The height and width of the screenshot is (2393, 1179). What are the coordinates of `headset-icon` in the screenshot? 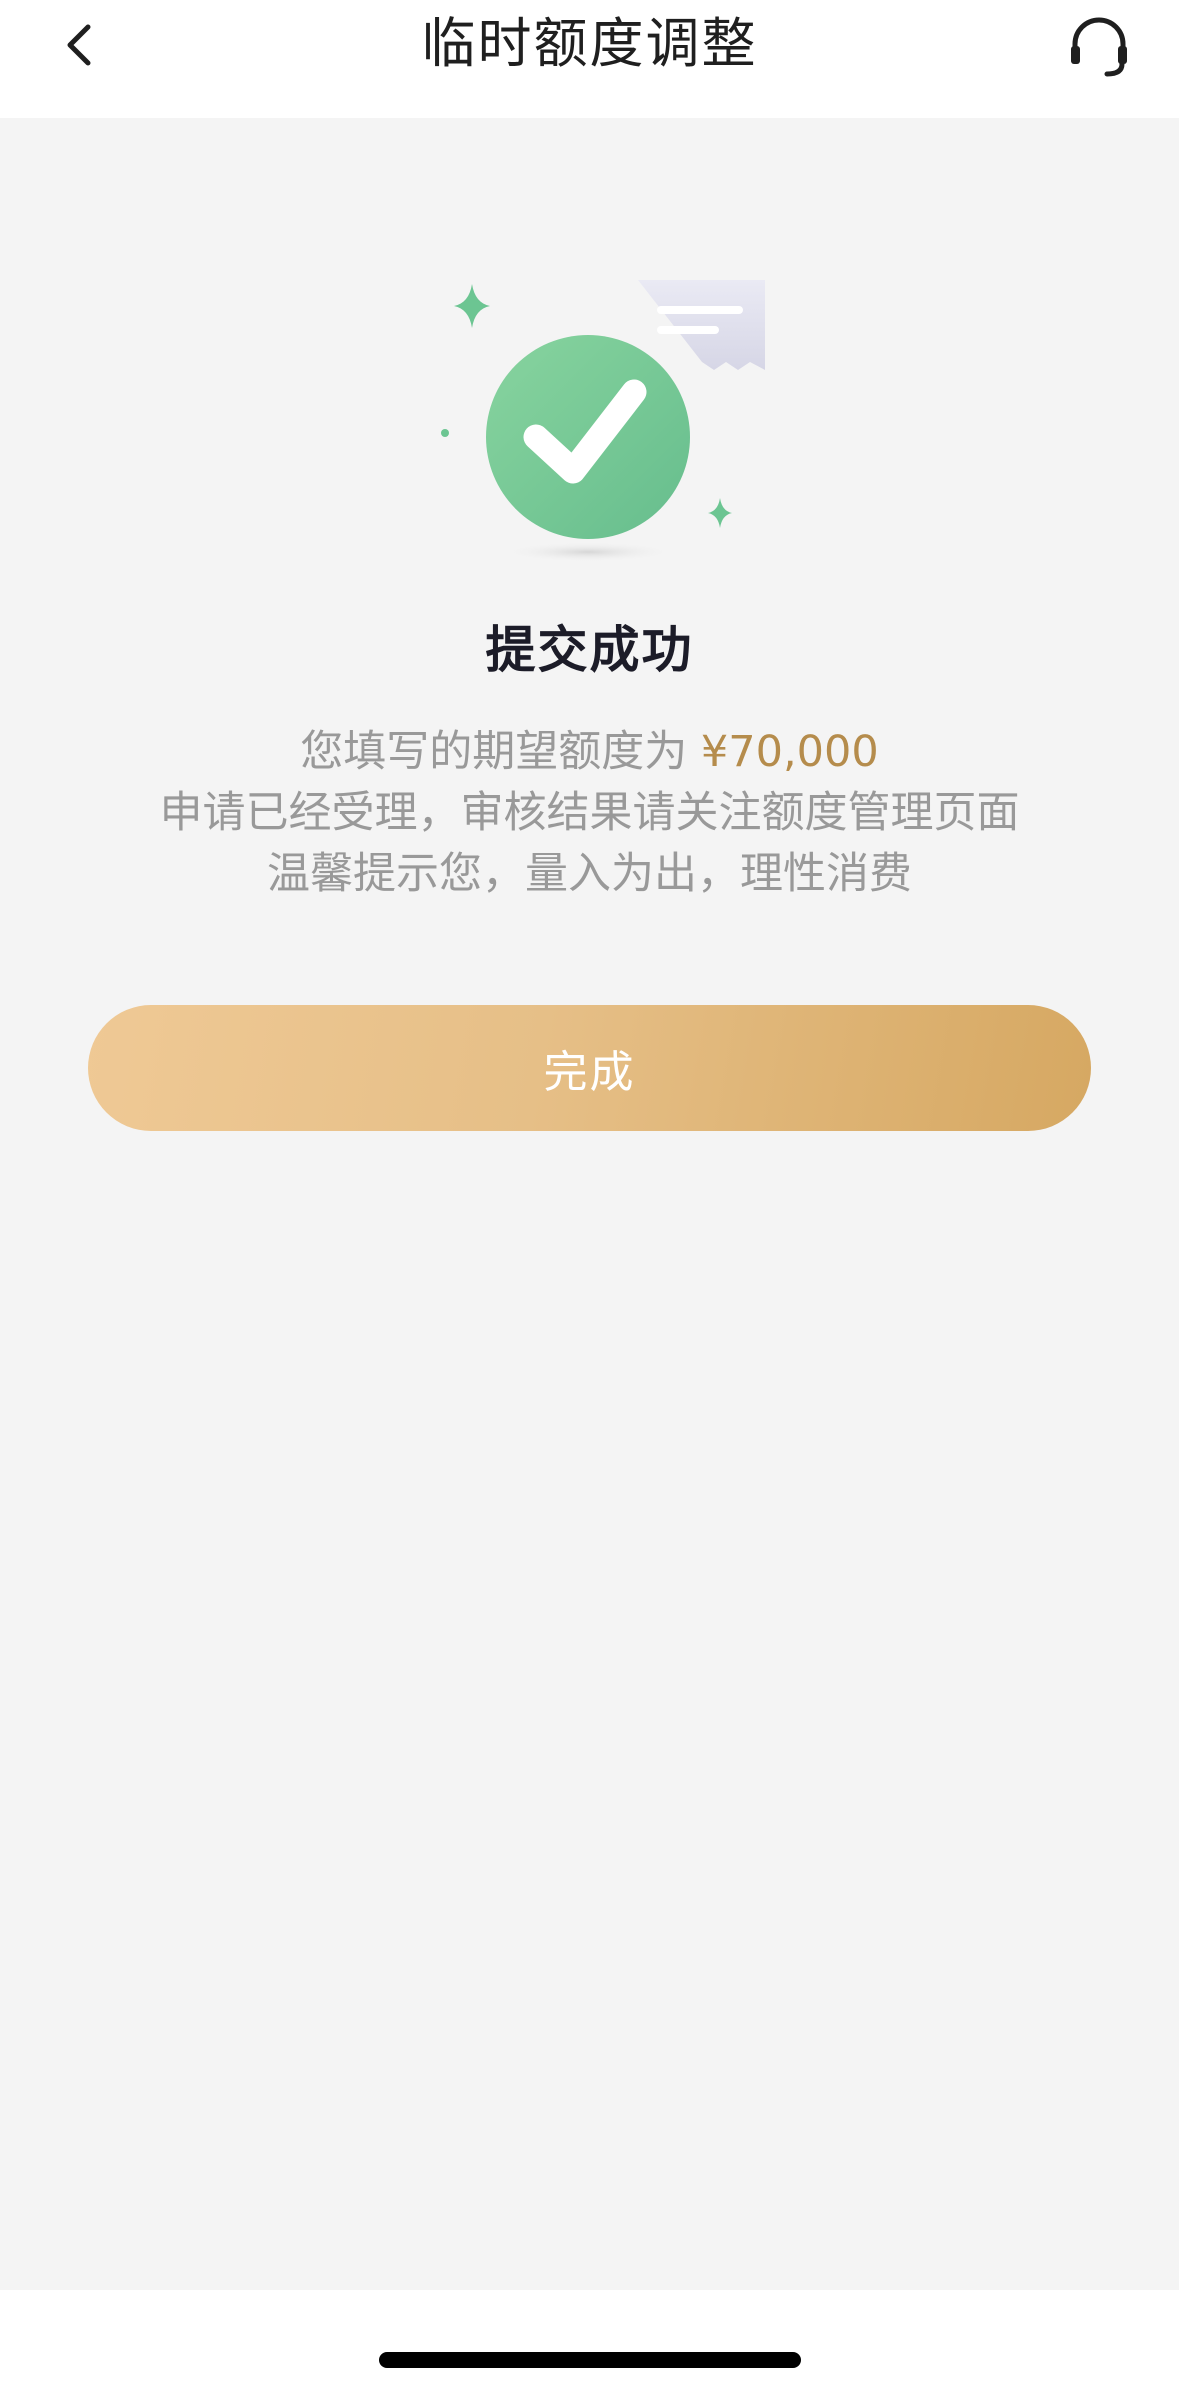 It's located at (1099, 47).